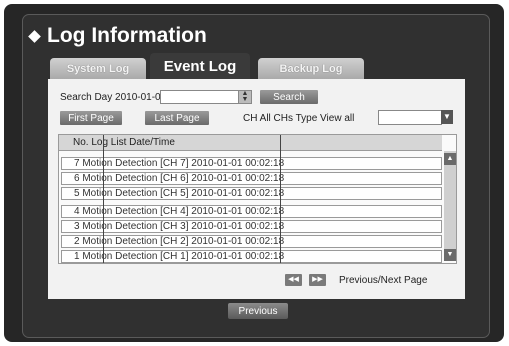 This screenshot has width=509, height=346. I want to click on search-button: Search, so click(289, 97).